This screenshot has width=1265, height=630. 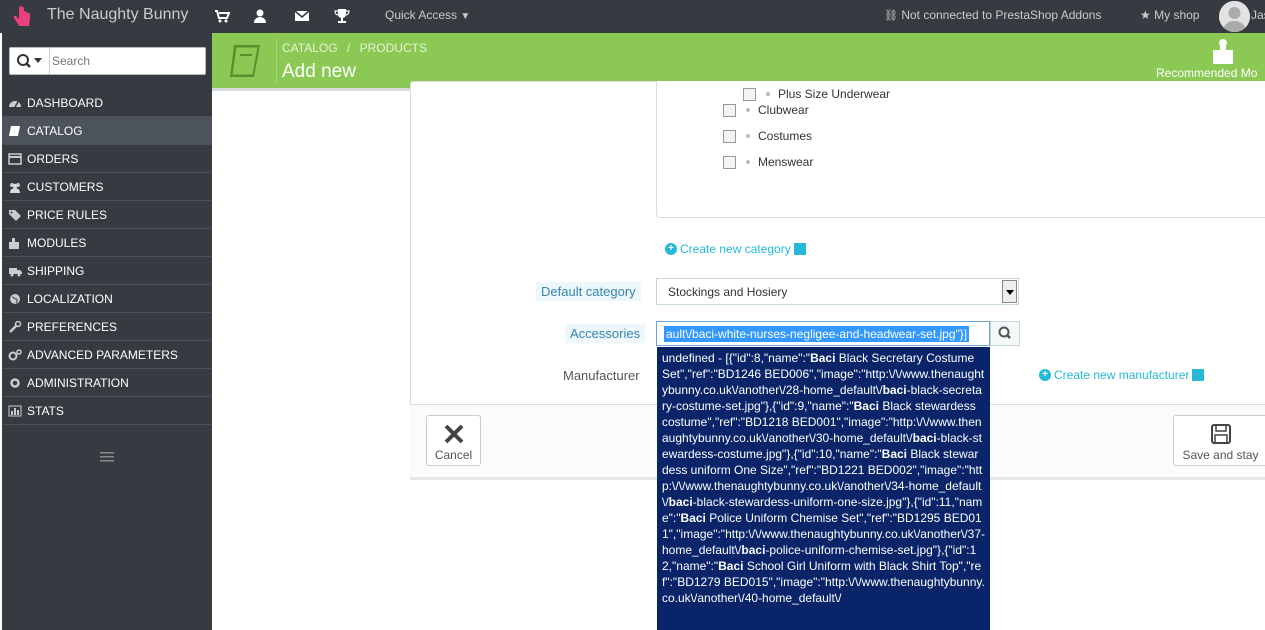 What do you see at coordinates (453, 455) in the screenshot?
I see `cancel-label: Cancel` at bounding box center [453, 455].